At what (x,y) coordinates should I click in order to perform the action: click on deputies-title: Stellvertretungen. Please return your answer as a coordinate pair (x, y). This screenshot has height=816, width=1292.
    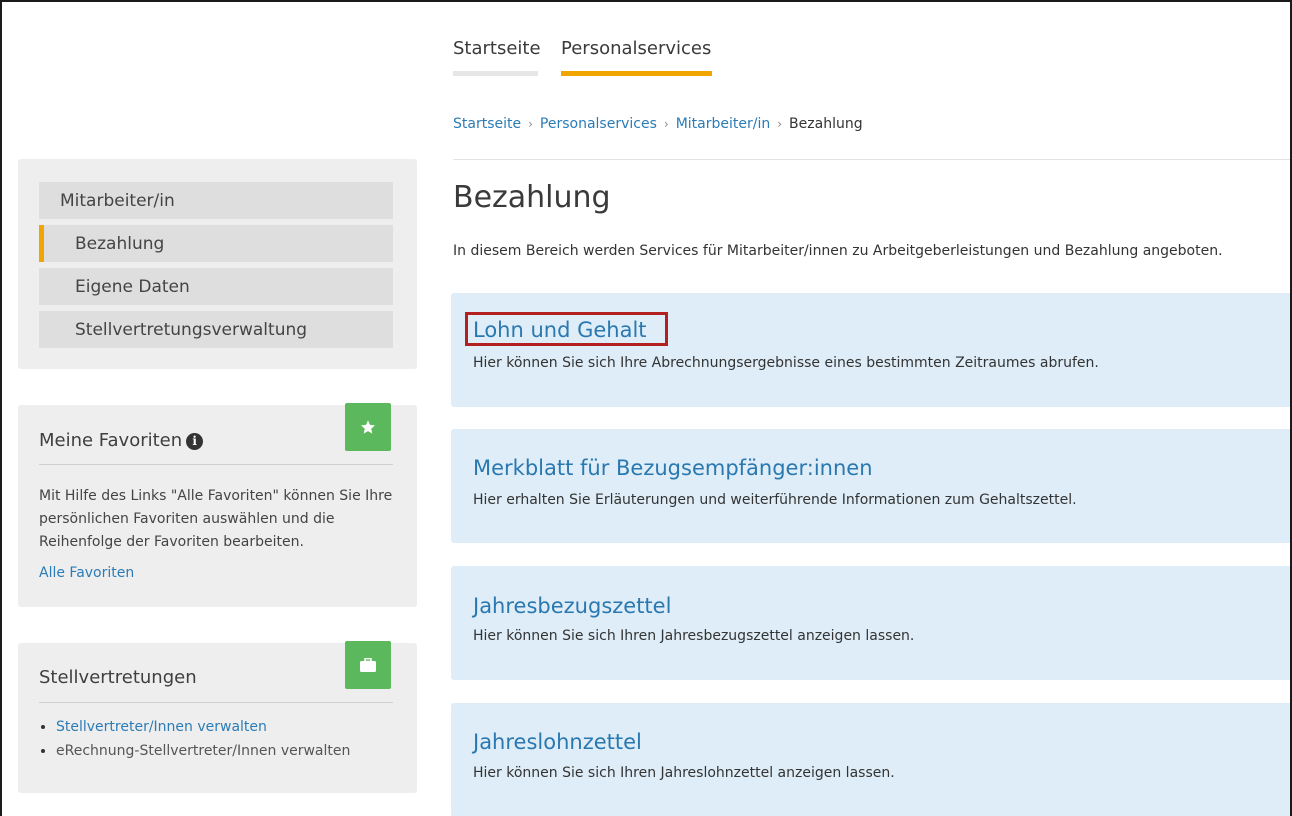
    Looking at the image, I should click on (118, 677).